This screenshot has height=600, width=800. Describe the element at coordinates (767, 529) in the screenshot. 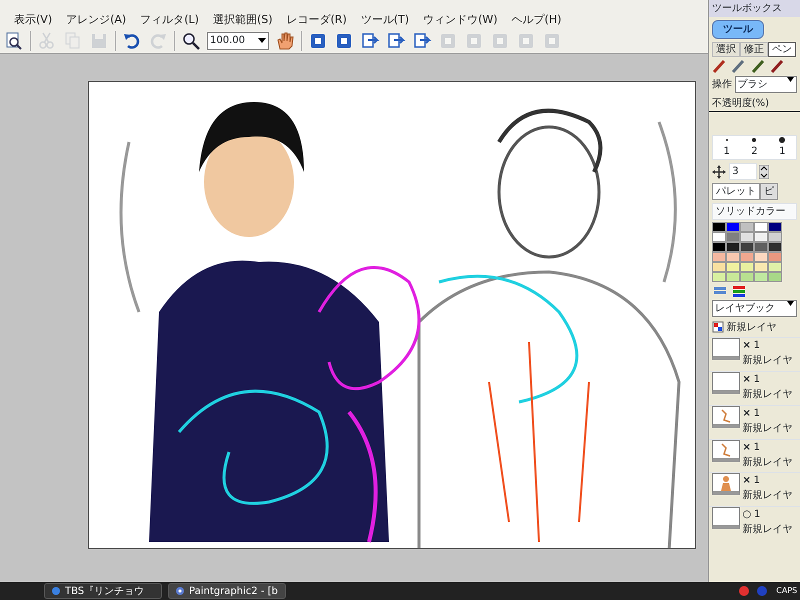

I see `layer-name: 新規レイヤ` at that location.